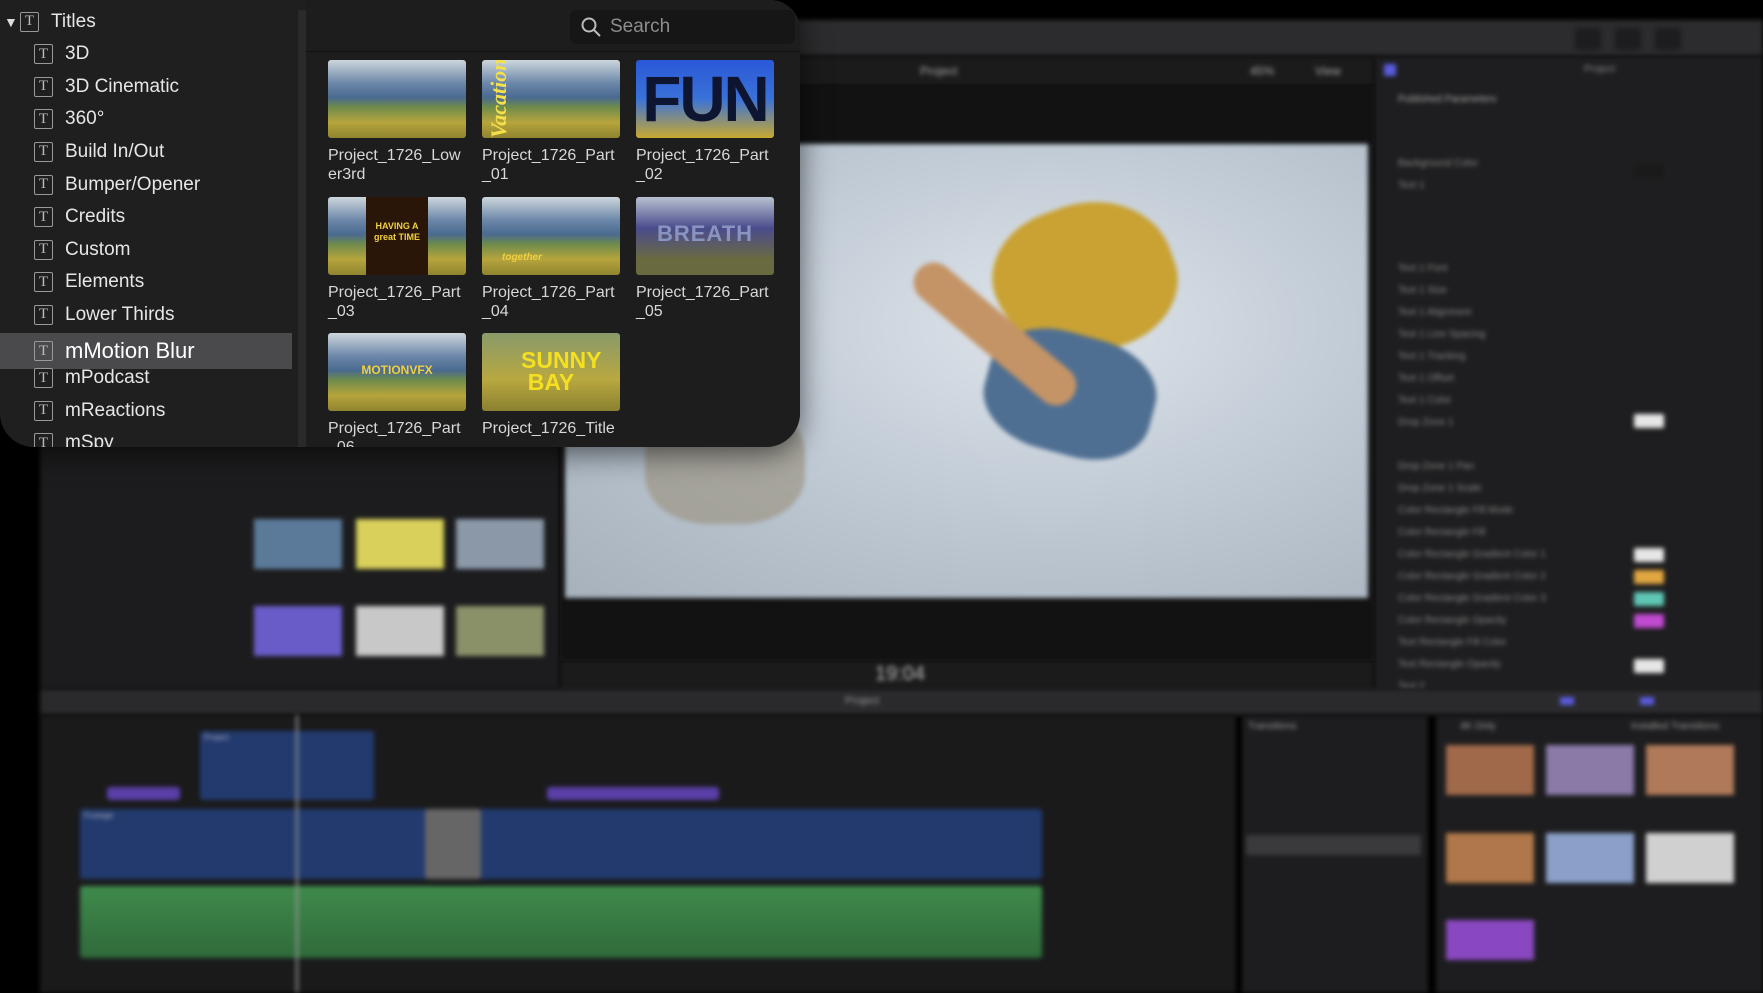 This screenshot has height=993, width=1763. What do you see at coordinates (105, 282) in the screenshot?
I see `sidebar-item-label: Elements` at bounding box center [105, 282].